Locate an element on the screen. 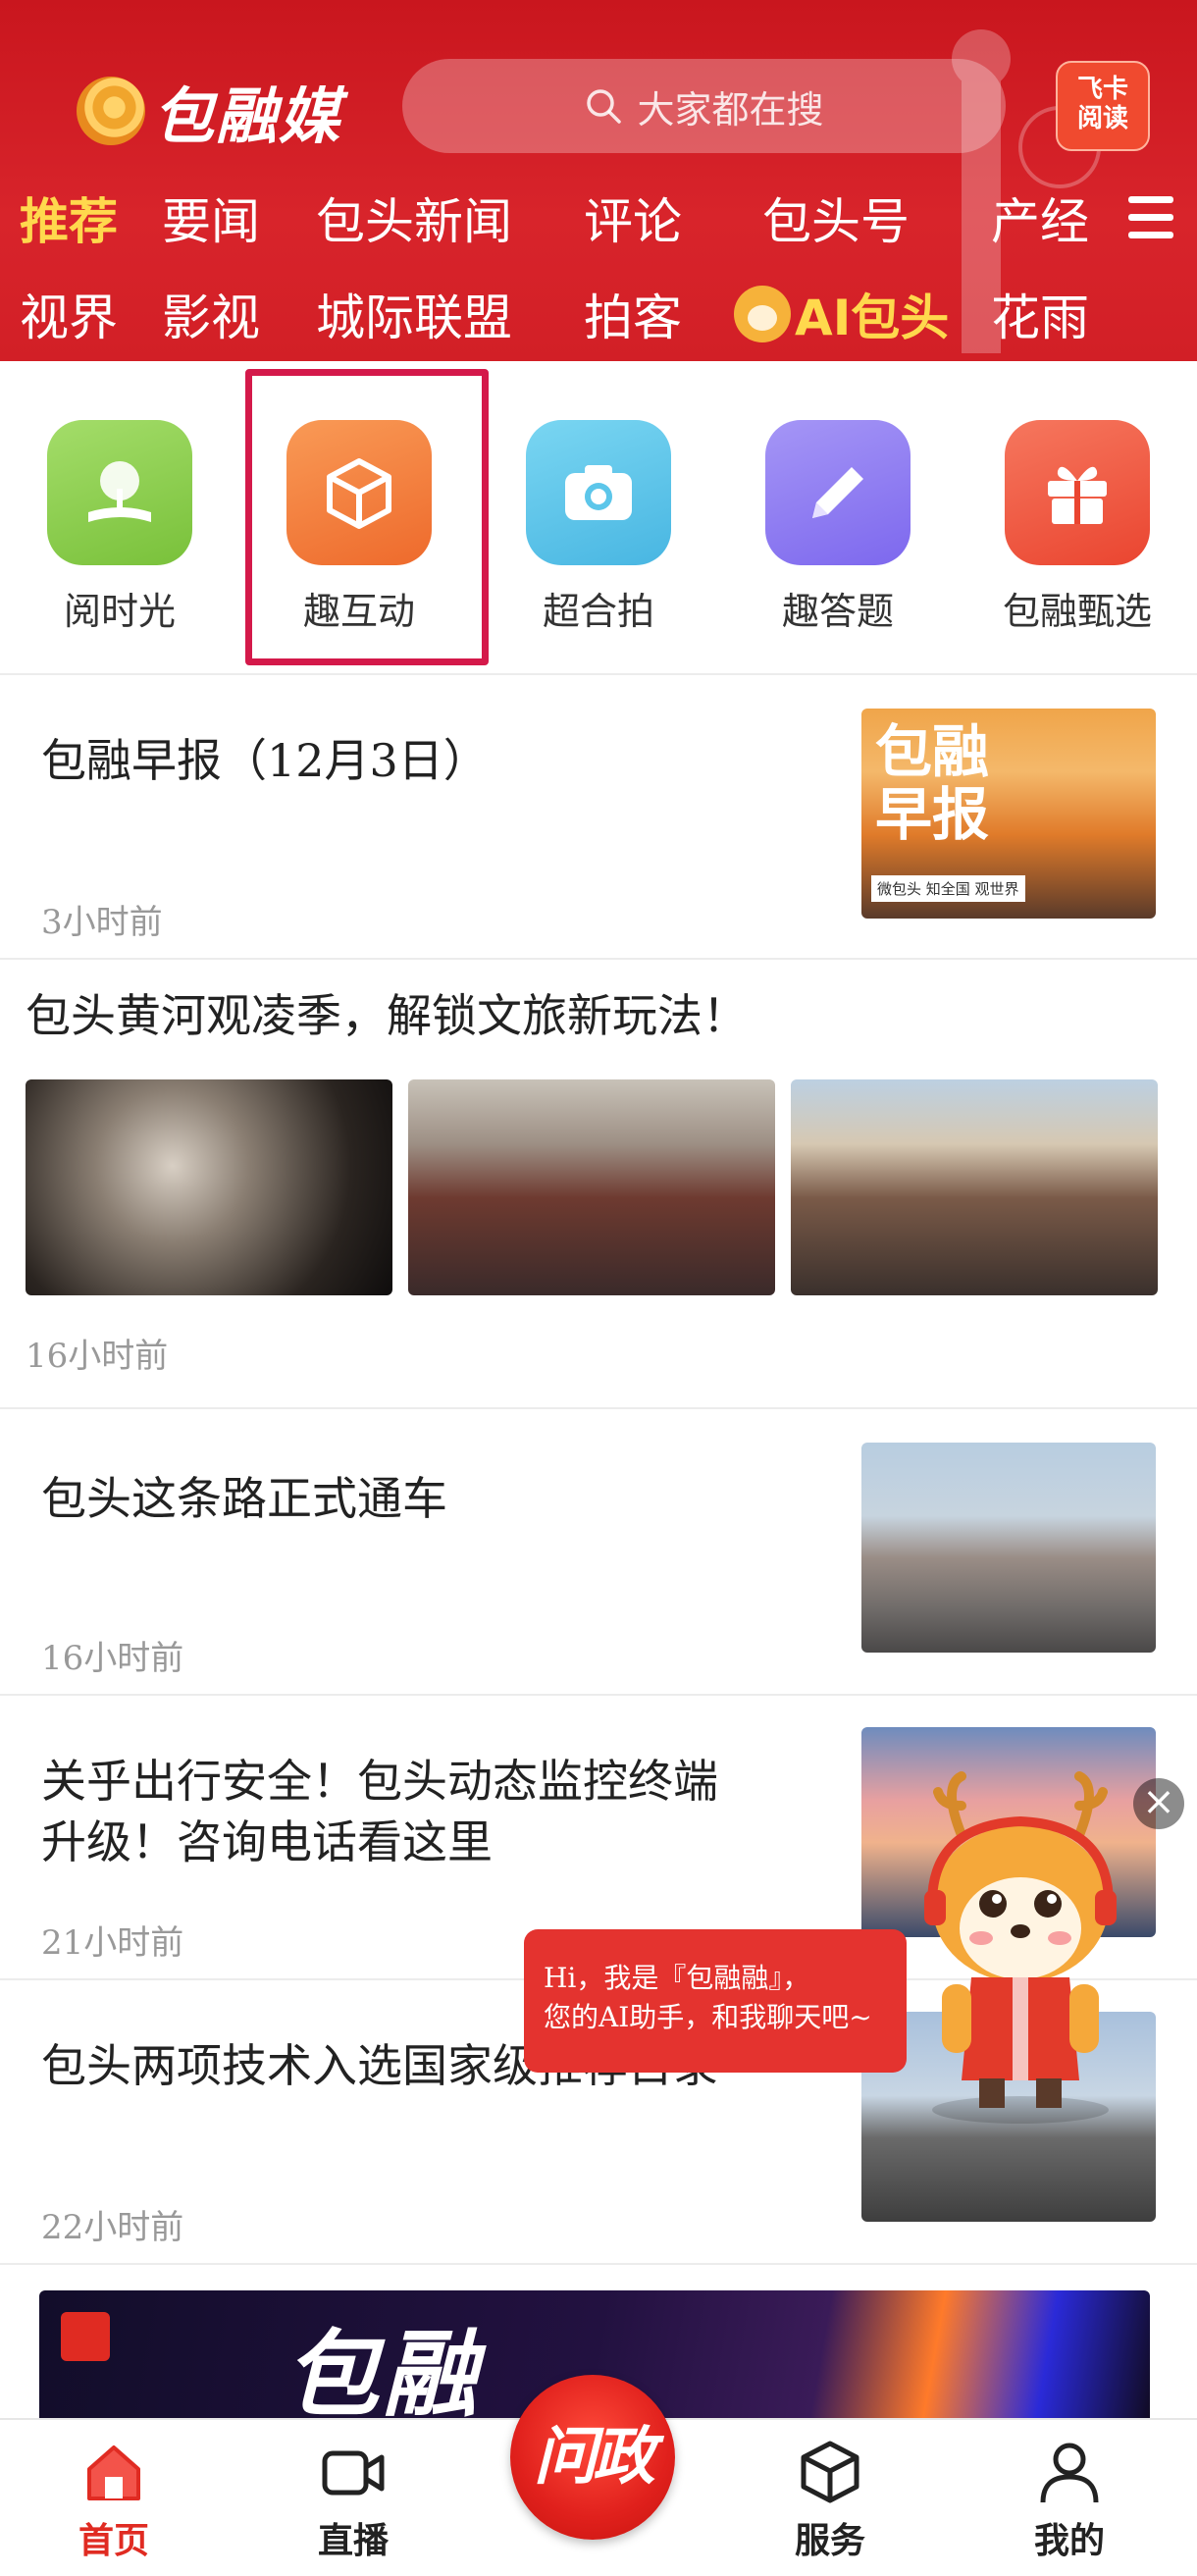  news-time: 3小时前 is located at coordinates (102, 922).